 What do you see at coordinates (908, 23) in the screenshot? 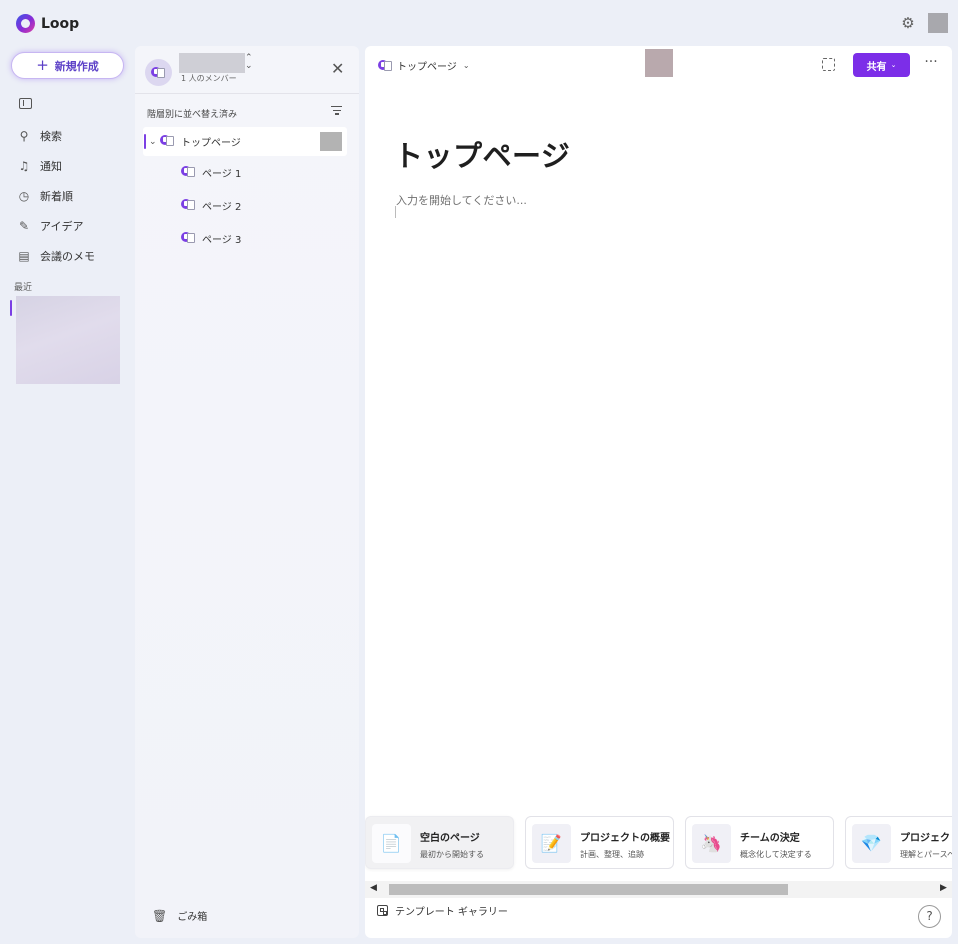
I see `settings-gear-icon: ⚙` at bounding box center [908, 23].